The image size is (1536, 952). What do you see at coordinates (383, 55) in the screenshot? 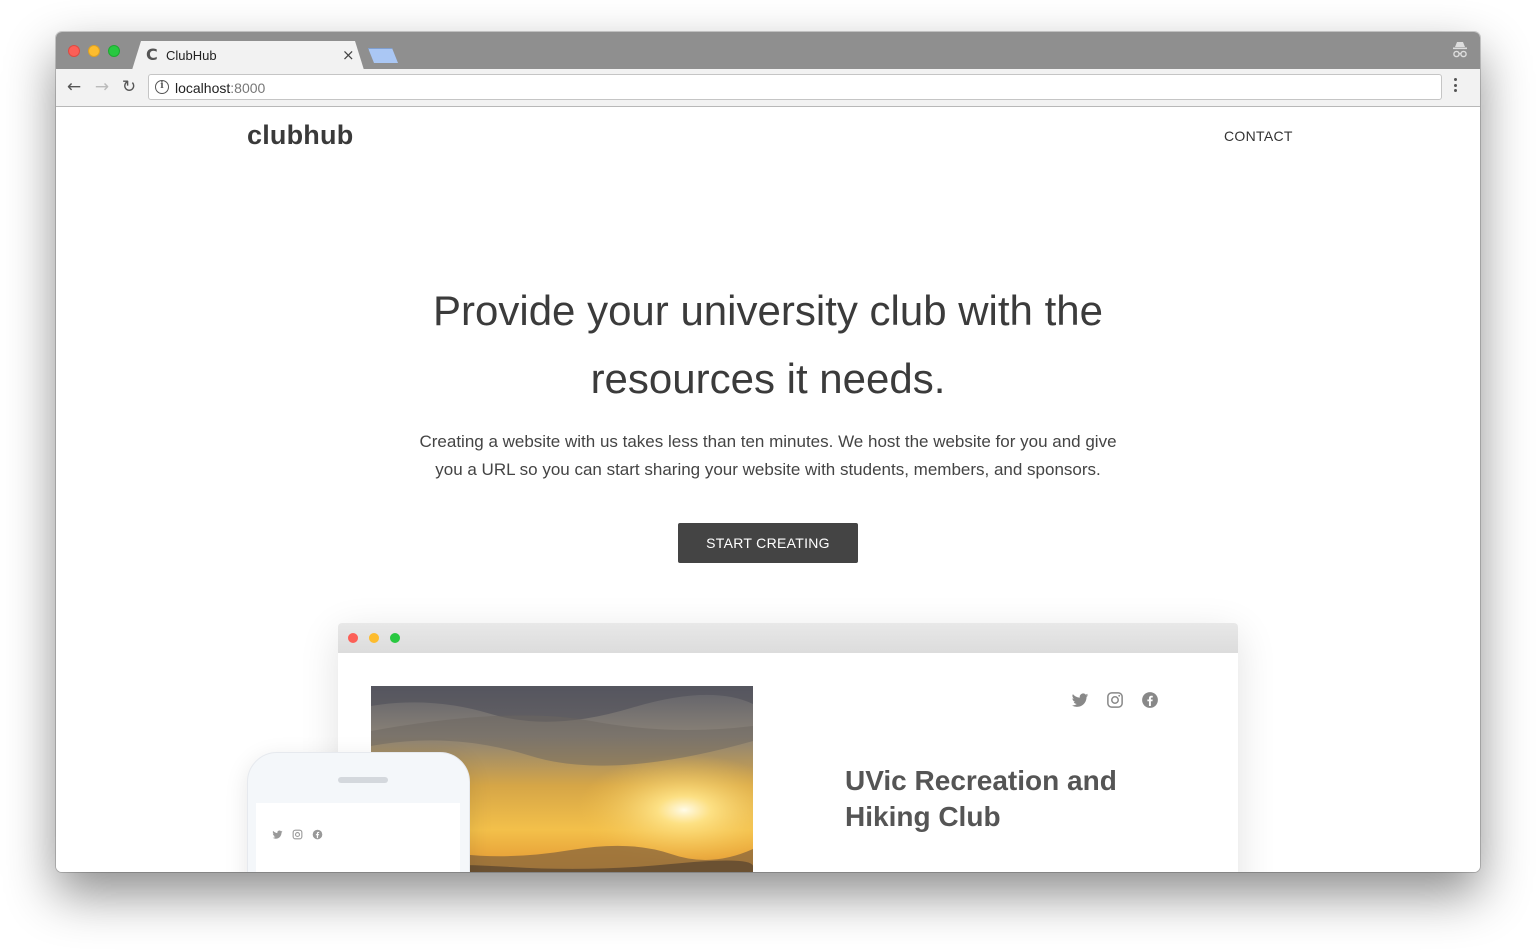
I see `new-tab-button` at bounding box center [383, 55].